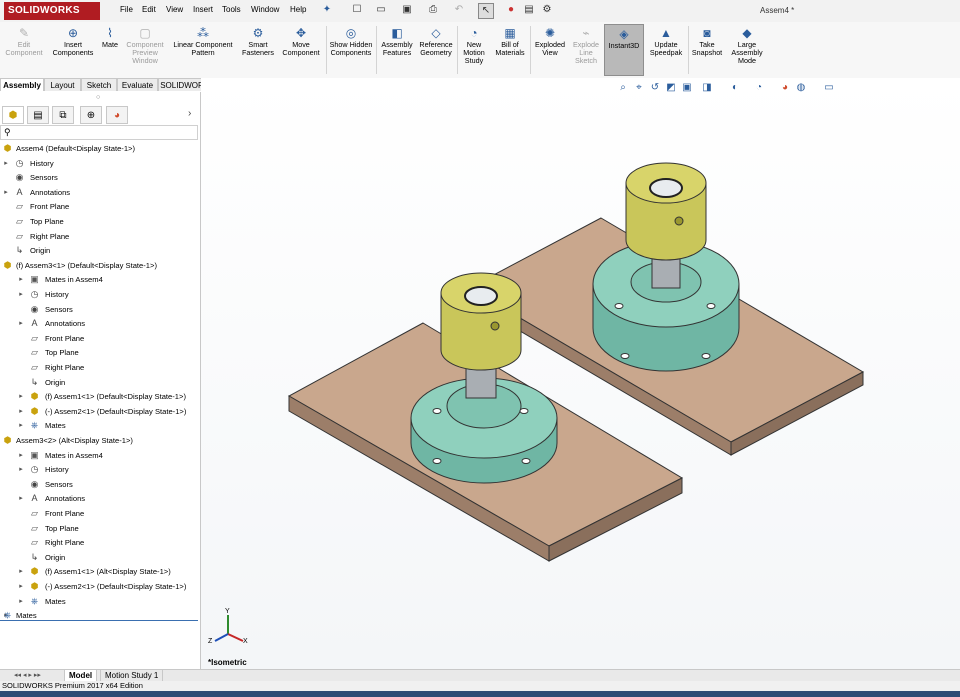 The image size is (960, 697). What do you see at coordinates (110, 50) in the screenshot?
I see `mate-button: ⌇ Mate` at bounding box center [110, 50].